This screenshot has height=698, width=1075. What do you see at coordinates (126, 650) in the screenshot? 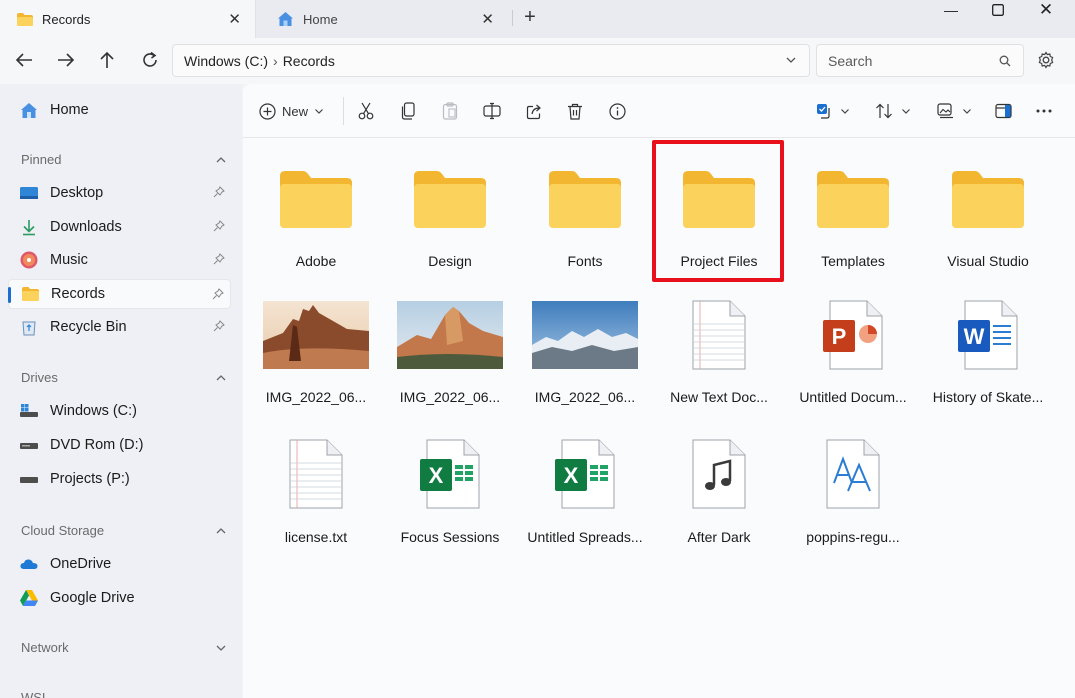
I see `section-network: Network` at bounding box center [126, 650].